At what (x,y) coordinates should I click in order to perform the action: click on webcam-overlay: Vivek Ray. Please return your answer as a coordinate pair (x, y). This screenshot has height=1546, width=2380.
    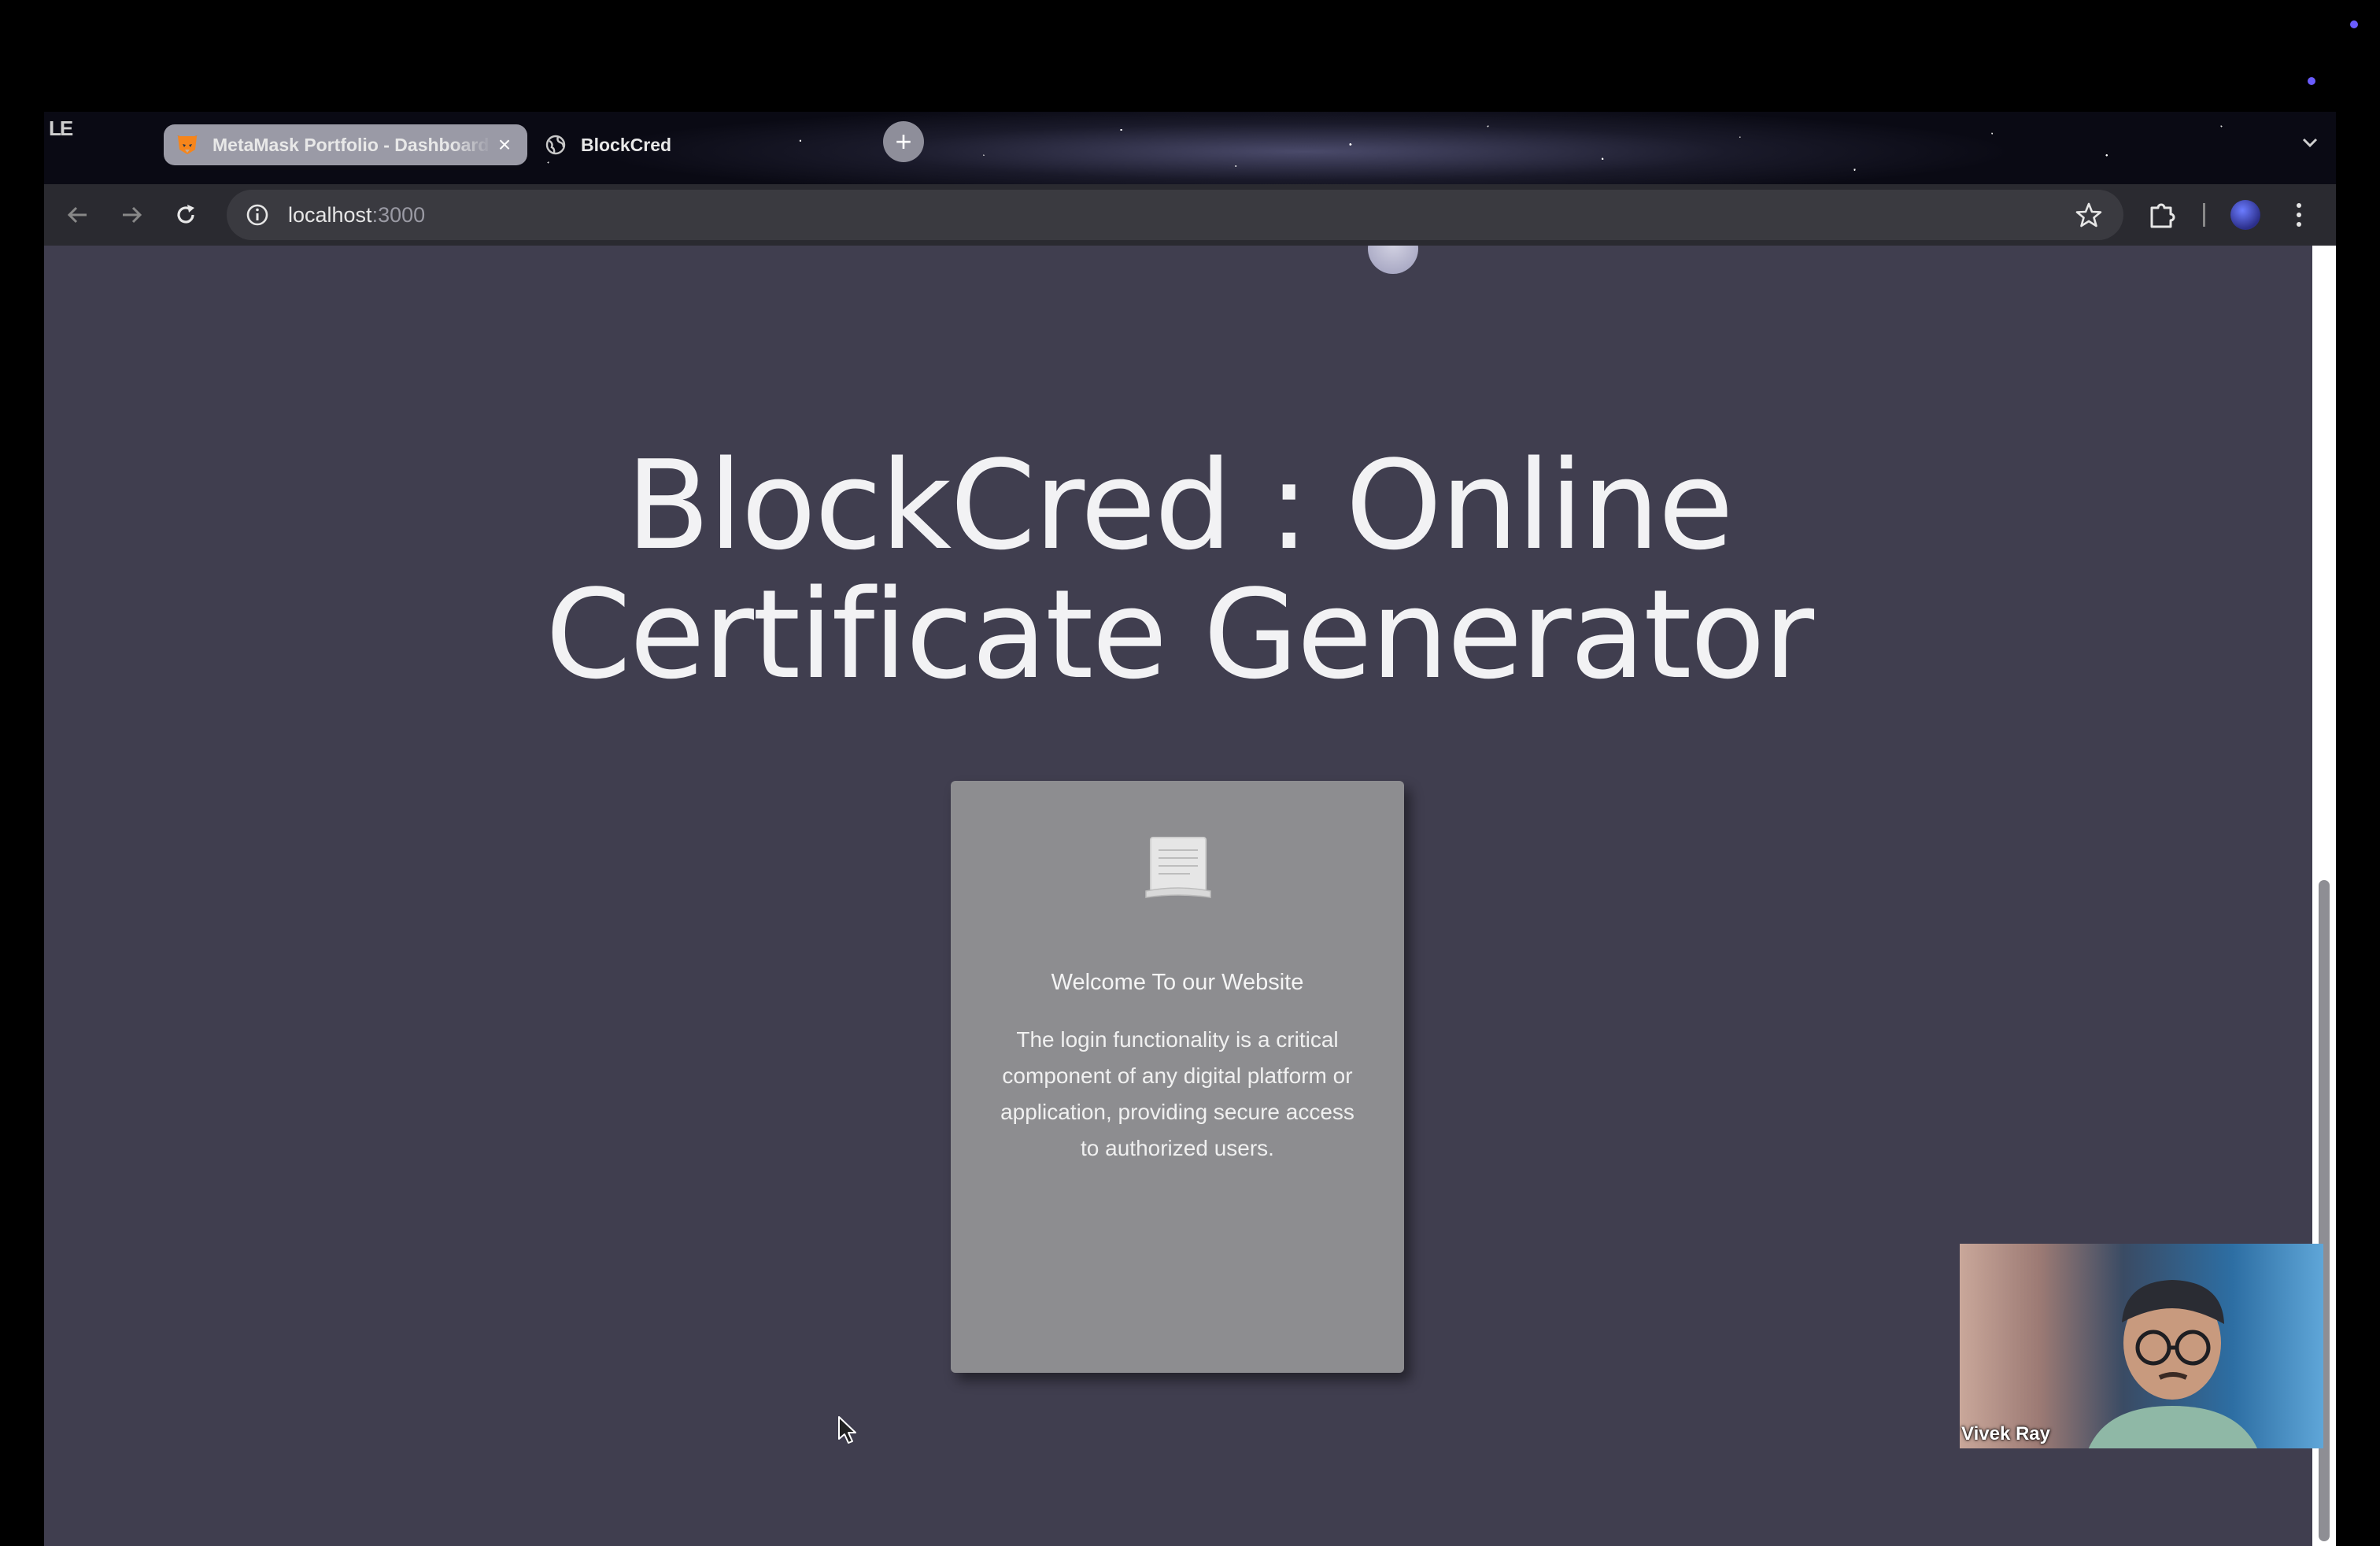
    Looking at the image, I should click on (2141, 1346).